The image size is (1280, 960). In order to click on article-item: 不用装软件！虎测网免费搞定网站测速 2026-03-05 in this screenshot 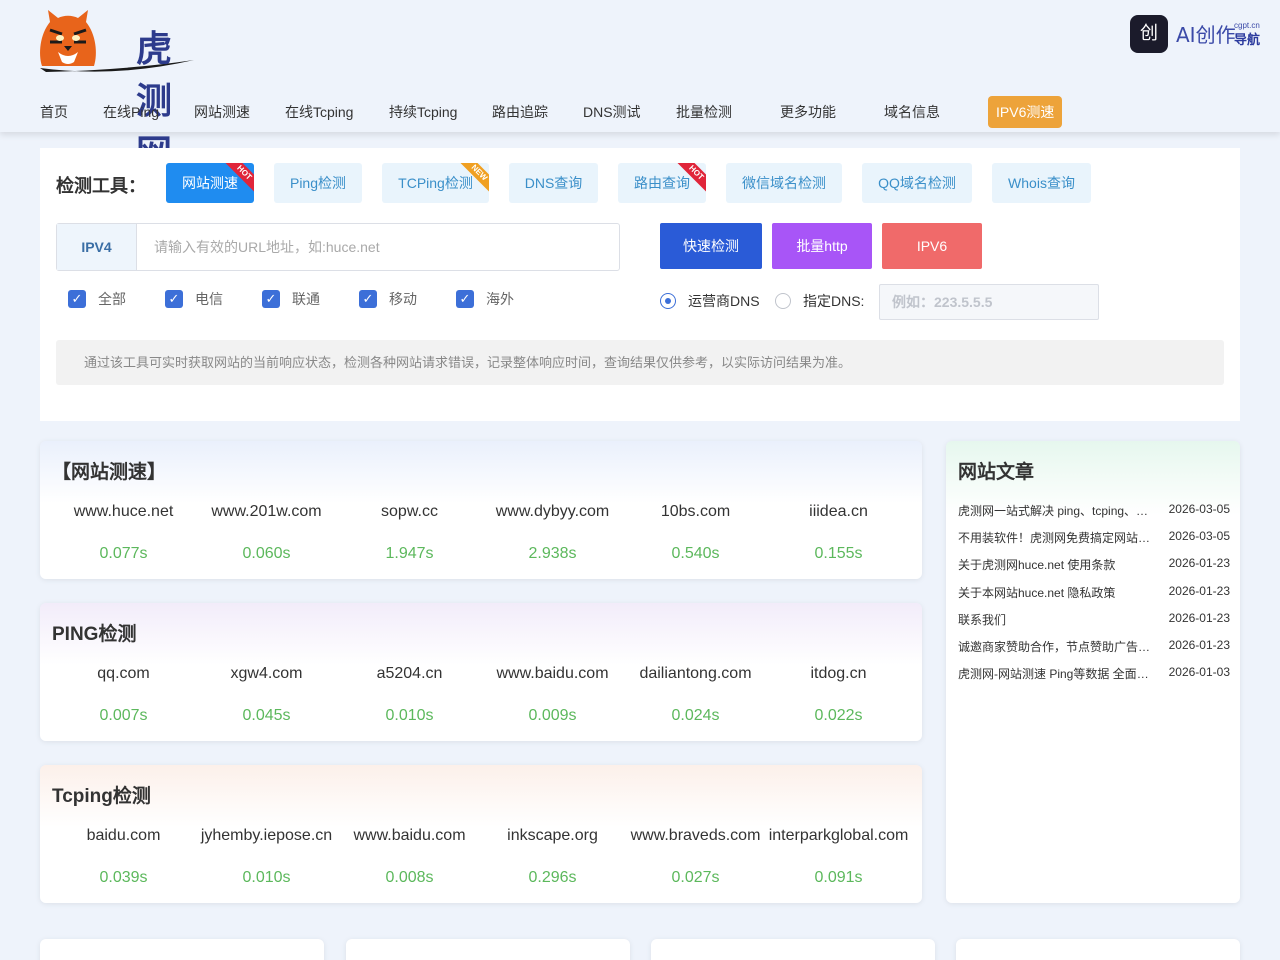, I will do `click(1094, 537)`.